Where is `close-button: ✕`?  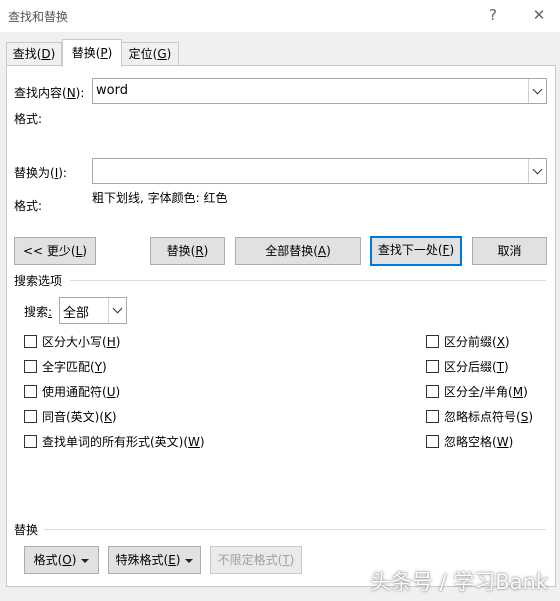
close-button: ✕ is located at coordinates (539, 15).